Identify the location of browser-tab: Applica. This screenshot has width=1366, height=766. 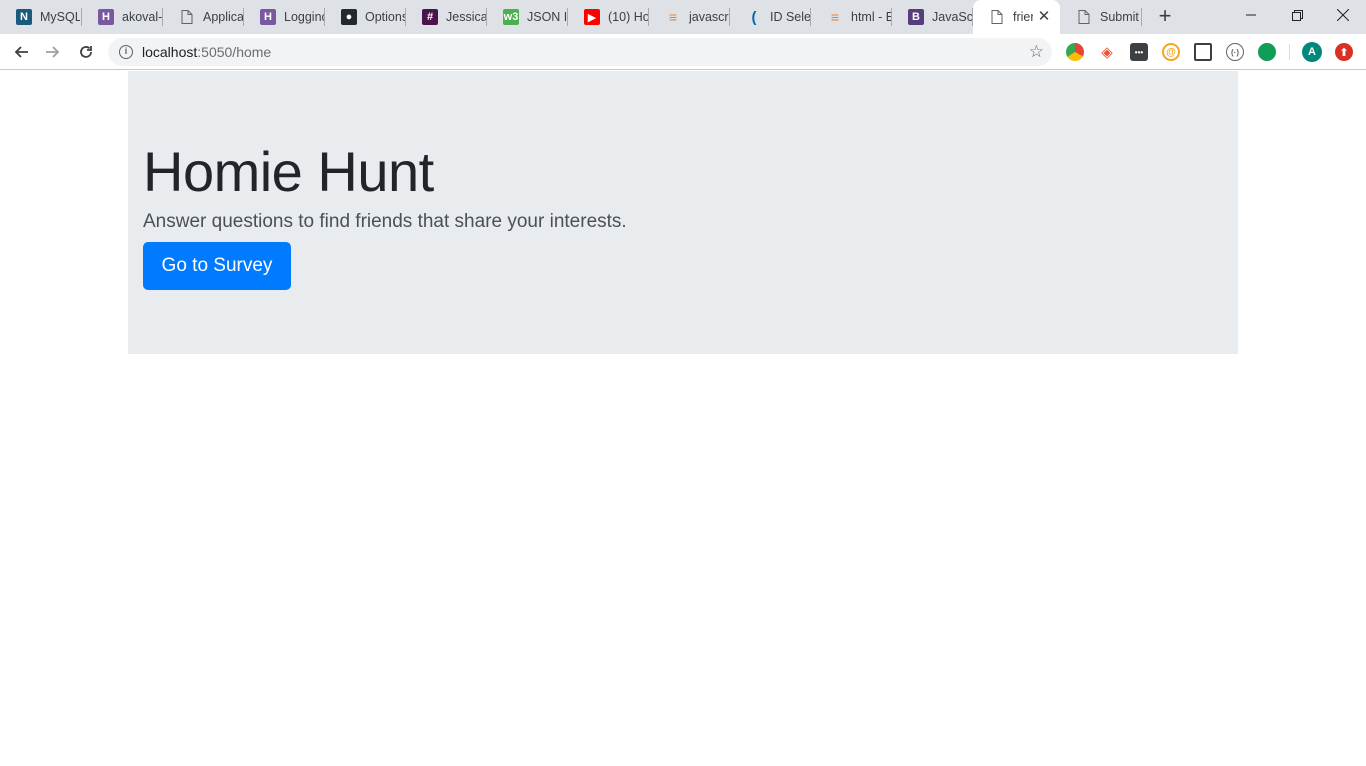
(203, 17).